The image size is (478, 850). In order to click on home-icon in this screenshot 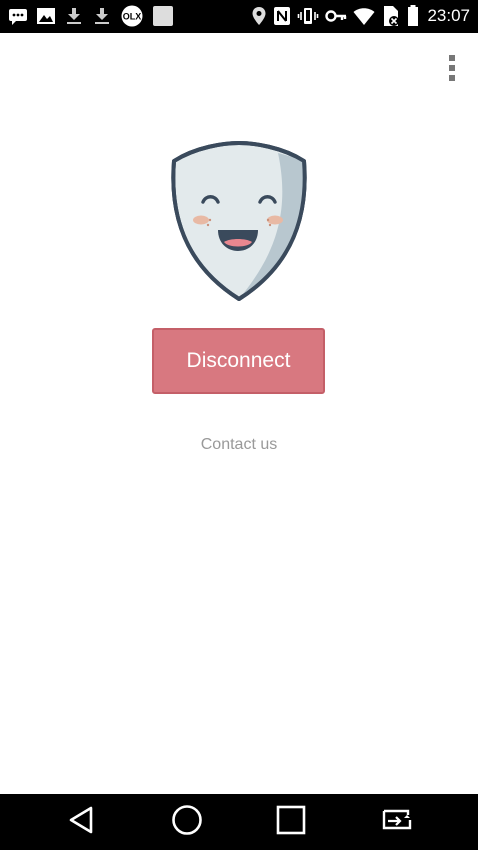, I will do `click(187, 822)`.